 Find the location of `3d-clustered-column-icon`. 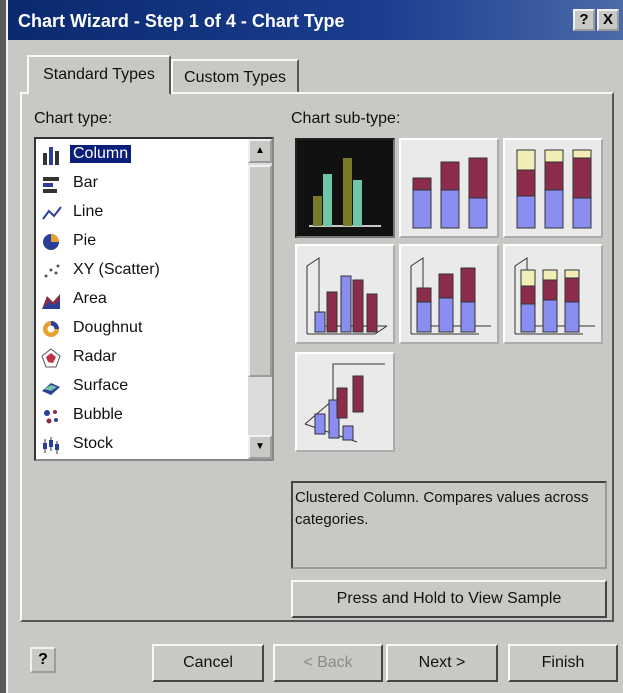

3d-clustered-column-icon is located at coordinates (347, 296).